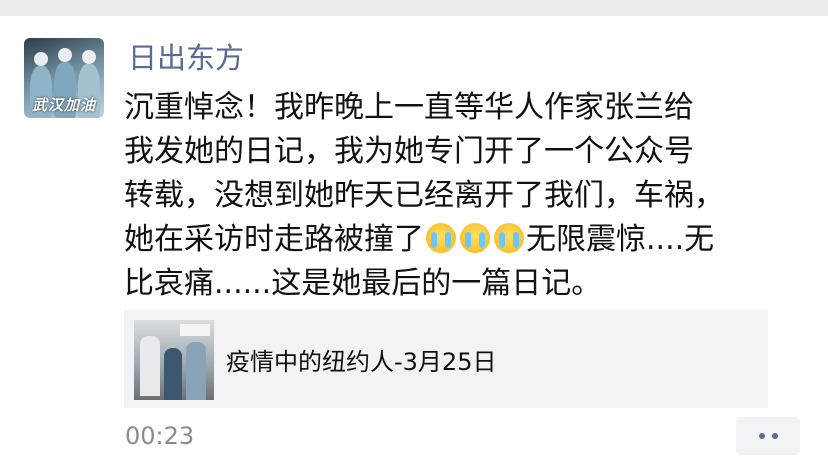 The width and height of the screenshot is (828, 463). What do you see at coordinates (409, 107) in the screenshot?
I see `post-text-line: 沉重悼念！我昨晚上一直等华人作家张兰给` at bounding box center [409, 107].